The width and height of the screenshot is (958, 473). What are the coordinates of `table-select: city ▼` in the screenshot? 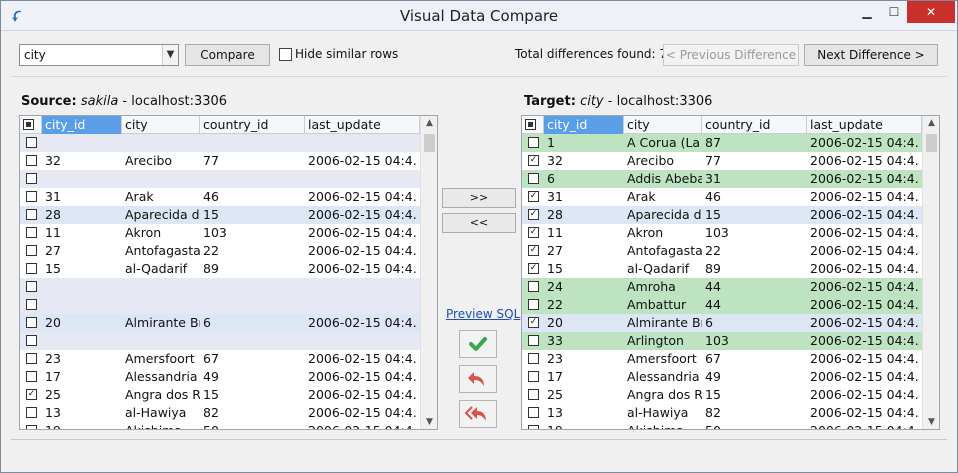 It's located at (99, 55).